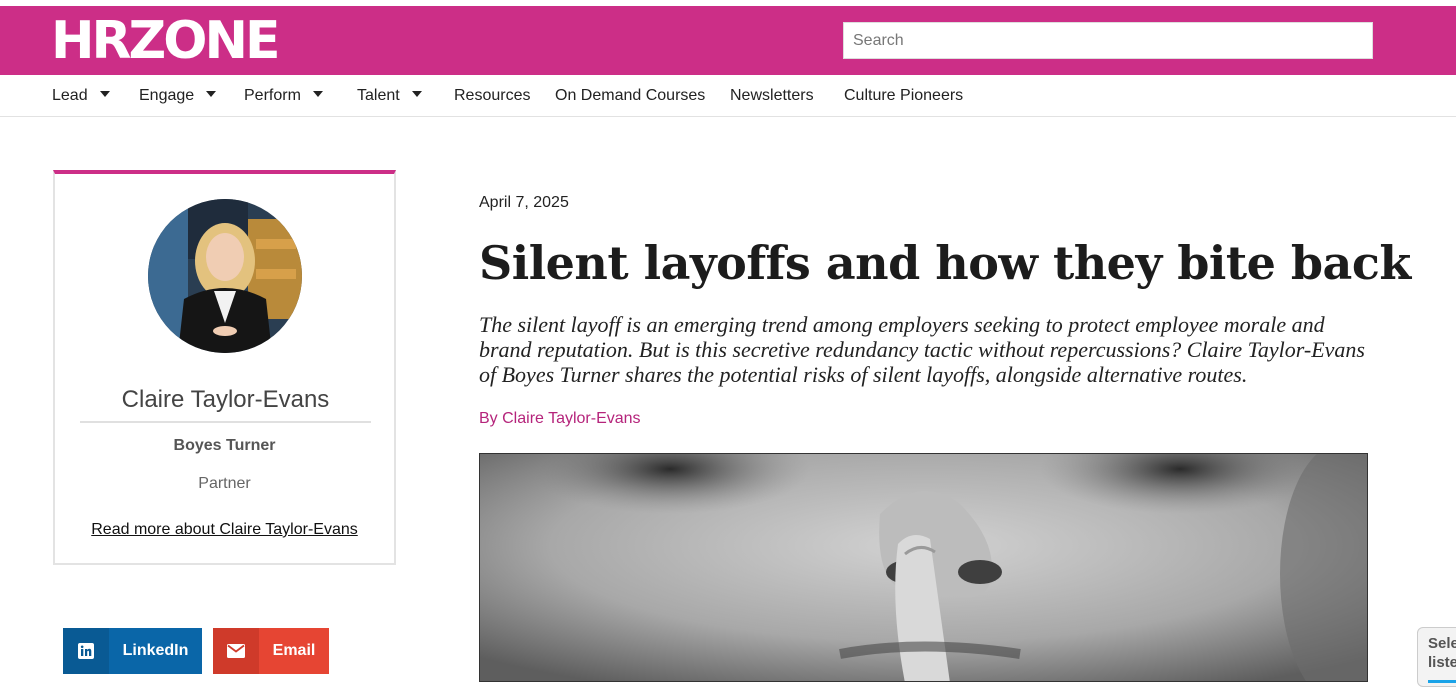 The image size is (1456, 687). I want to click on nav-item-engage: Engage, so click(178, 96).